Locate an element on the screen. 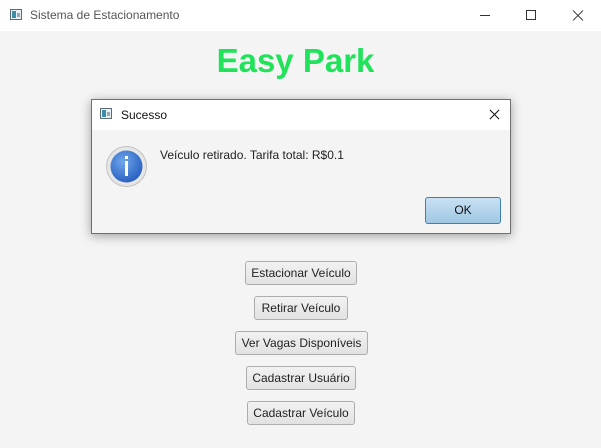 This screenshot has width=601, height=448. dialog-message: Veículo retirado. Tarifa total: R$0.1 is located at coordinates (252, 155).